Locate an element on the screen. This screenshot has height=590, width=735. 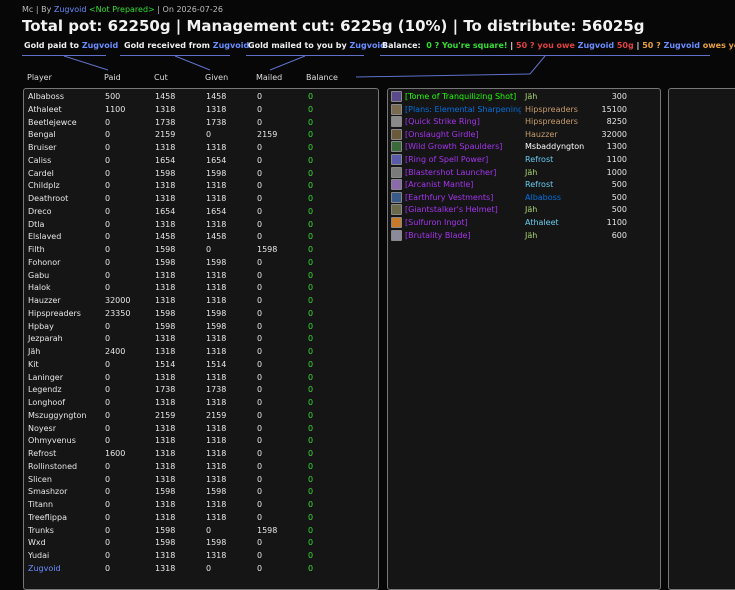
col-header-cut: Cut is located at coordinates (161, 77).